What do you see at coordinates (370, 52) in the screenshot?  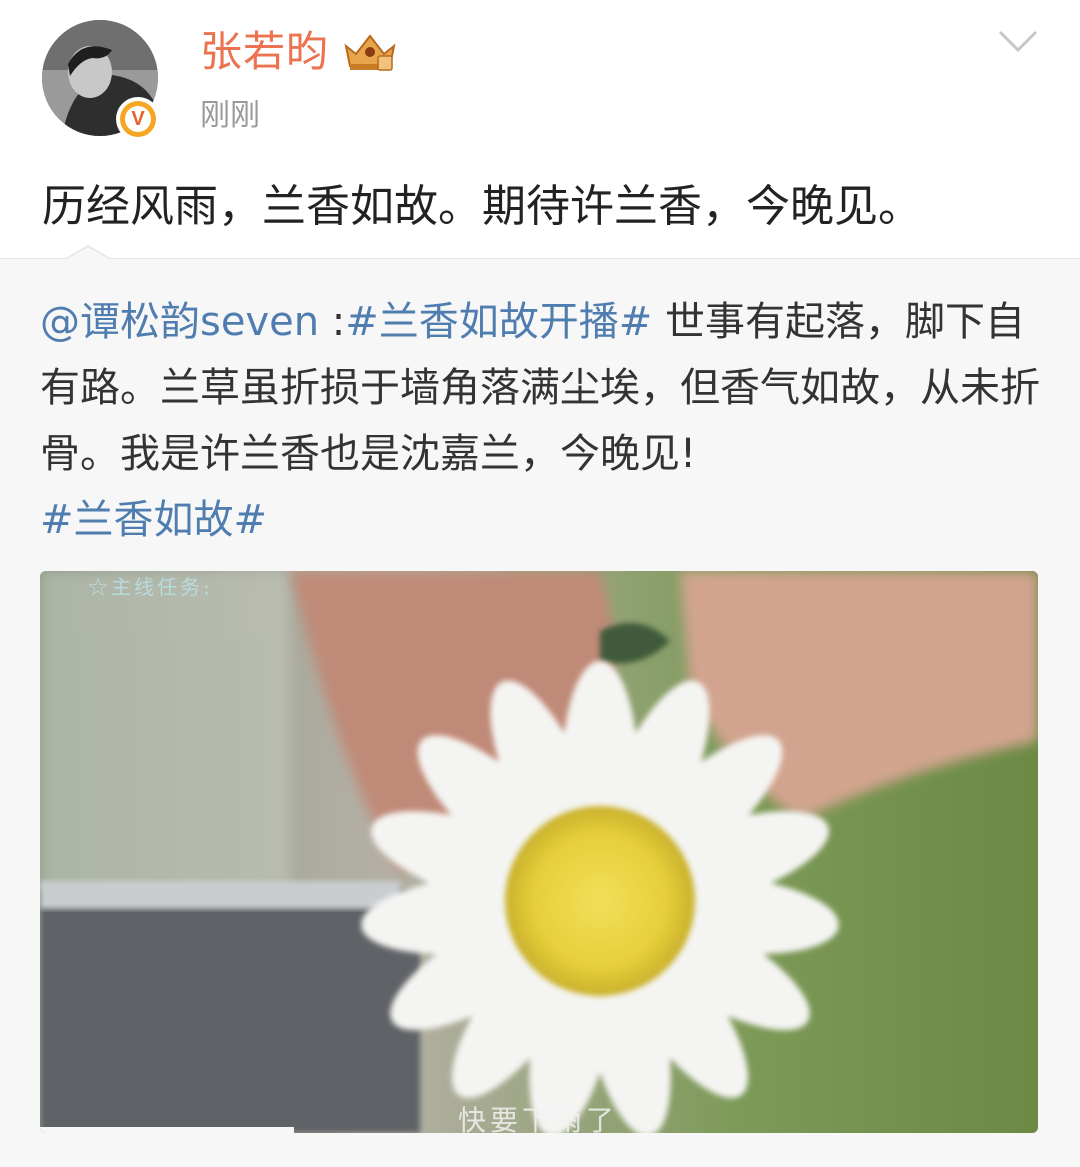 I see `crown-member-icon` at bounding box center [370, 52].